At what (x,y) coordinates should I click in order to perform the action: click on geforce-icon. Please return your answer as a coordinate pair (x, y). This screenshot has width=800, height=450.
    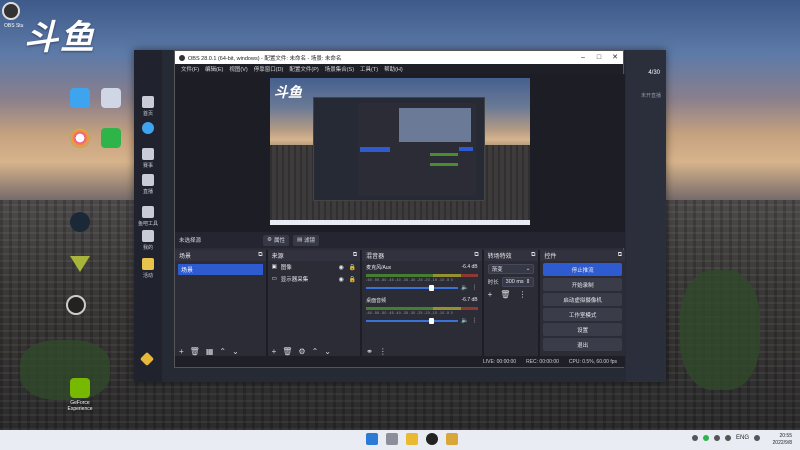
    Looking at the image, I should click on (80, 388).